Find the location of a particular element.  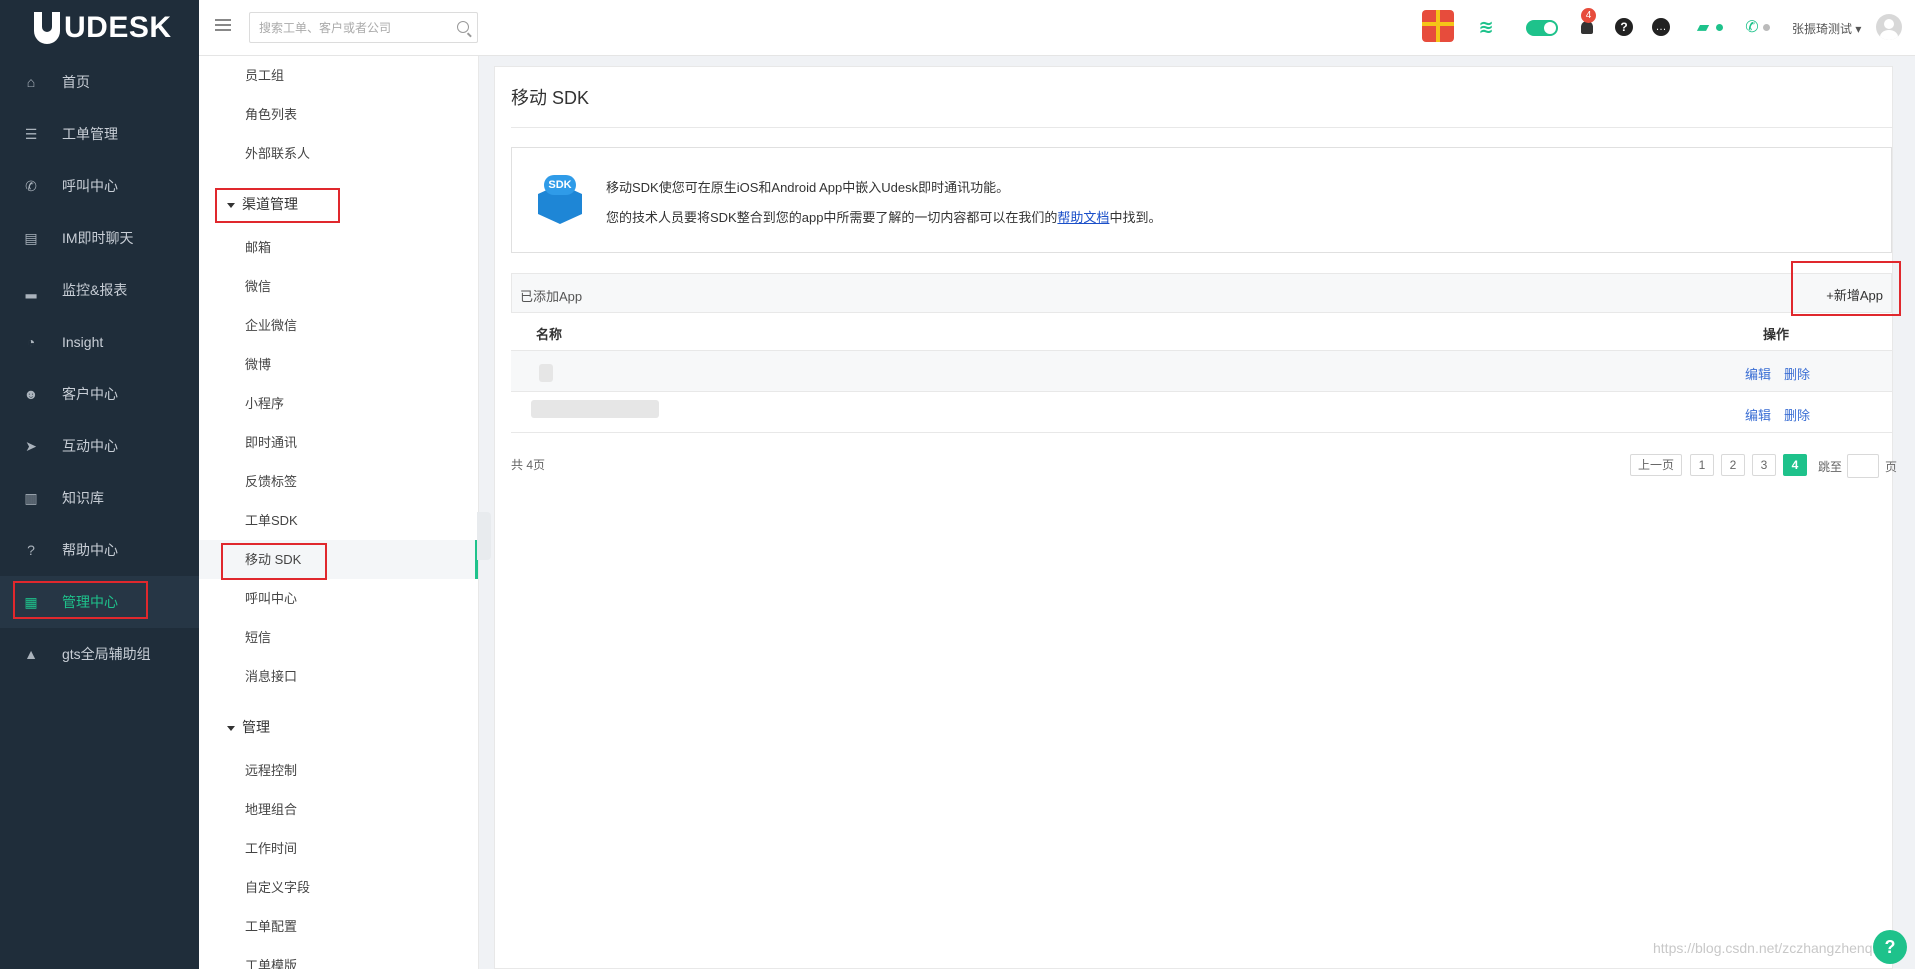

udesk-logo: UDESK is located at coordinates (99, 28).